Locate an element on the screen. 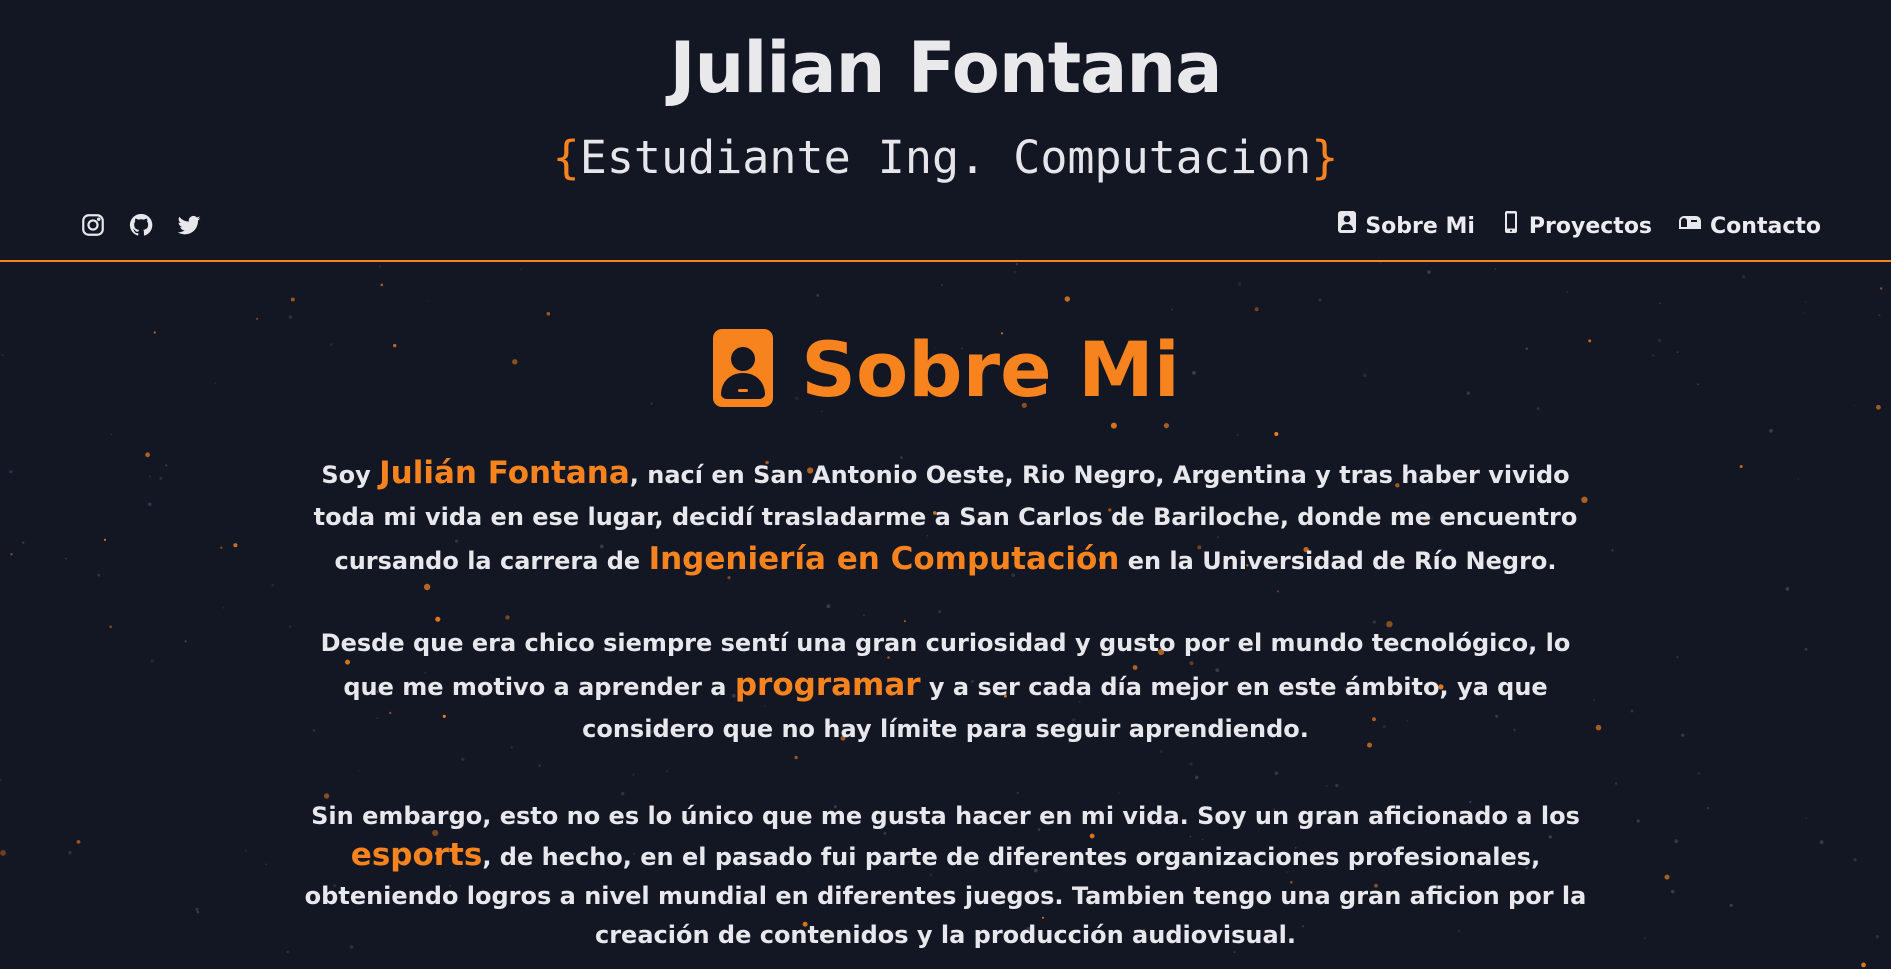  nav-label: Sobre Mi is located at coordinates (1420, 226).